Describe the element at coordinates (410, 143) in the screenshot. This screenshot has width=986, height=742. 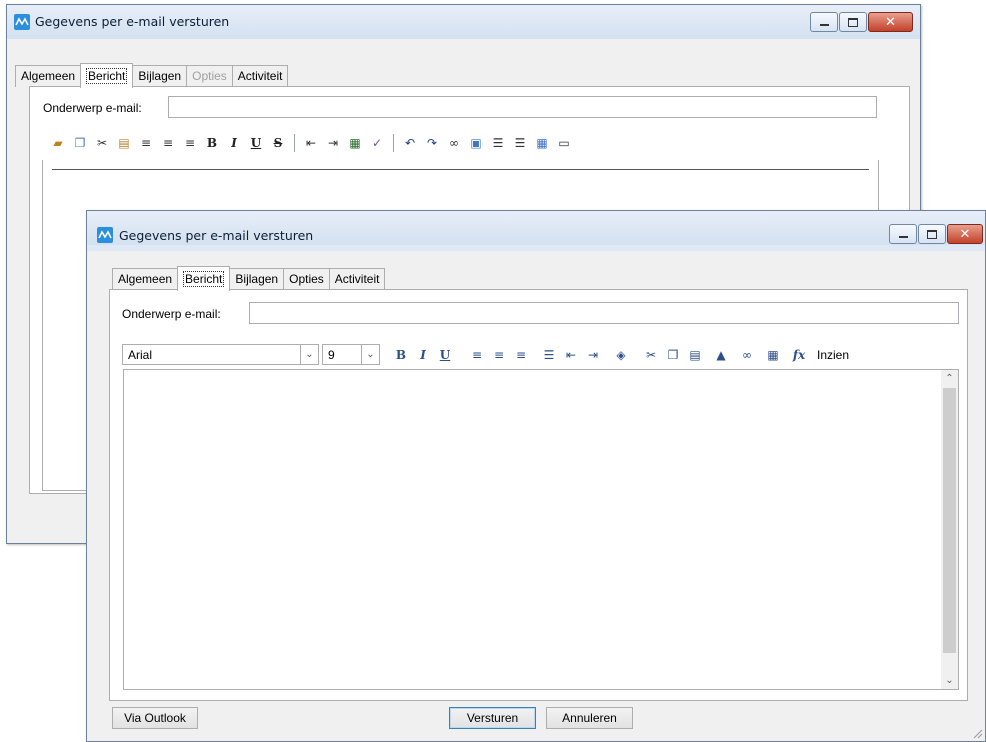
I see `undo-icon: ↶` at that location.